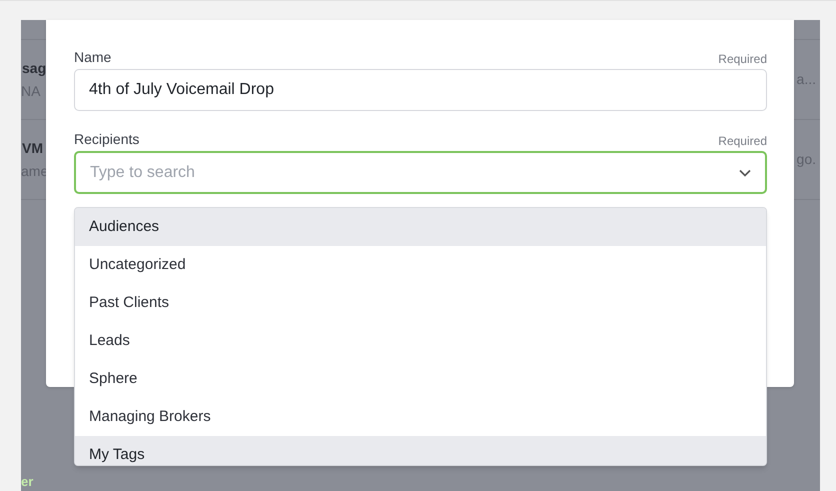 Image resolution: width=836 pixels, height=491 pixels. Describe the element at coordinates (420, 417) in the screenshot. I see `dropdown-option: Managing Brokers` at that location.